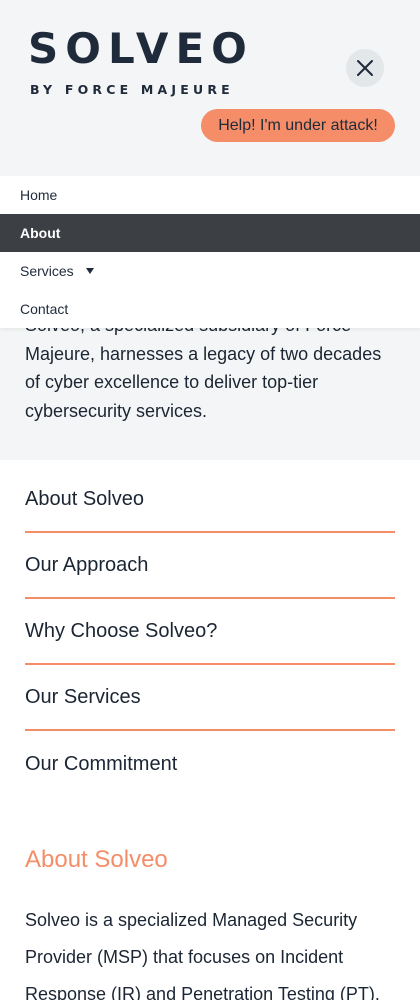 The width and height of the screenshot is (420, 1000). What do you see at coordinates (89, 271) in the screenshot?
I see `caret-down-icon` at bounding box center [89, 271].